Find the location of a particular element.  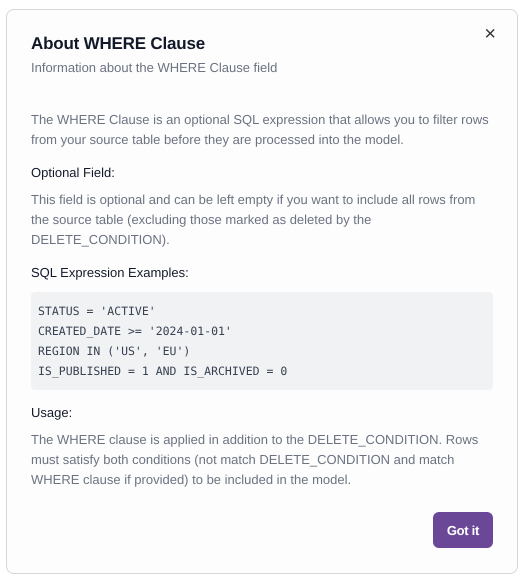

got-it-button: Got it is located at coordinates (462, 530).